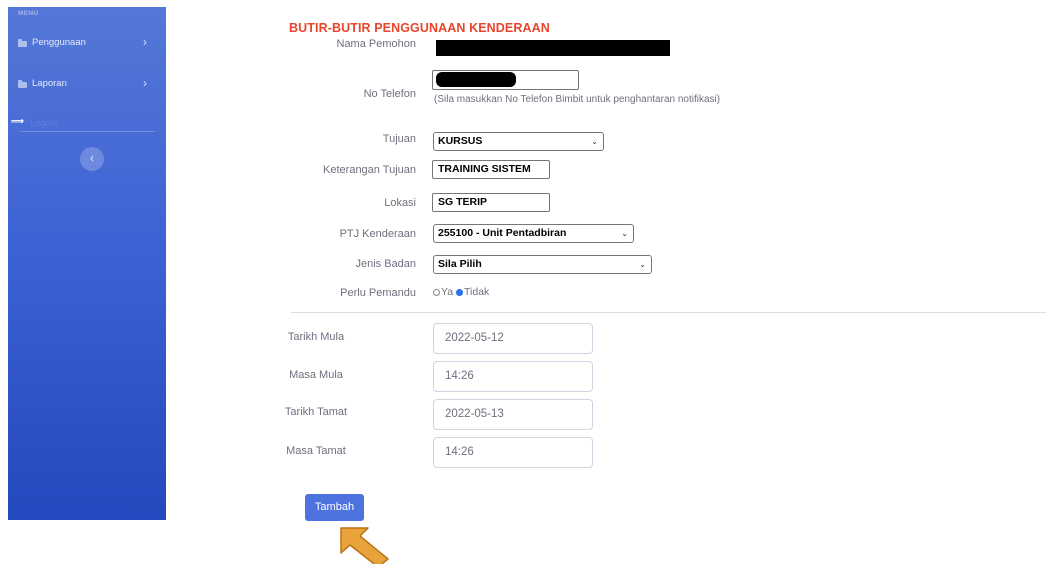 This screenshot has height=564, width=1046. What do you see at coordinates (668, 312) in the screenshot?
I see `section-divider` at bounding box center [668, 312].